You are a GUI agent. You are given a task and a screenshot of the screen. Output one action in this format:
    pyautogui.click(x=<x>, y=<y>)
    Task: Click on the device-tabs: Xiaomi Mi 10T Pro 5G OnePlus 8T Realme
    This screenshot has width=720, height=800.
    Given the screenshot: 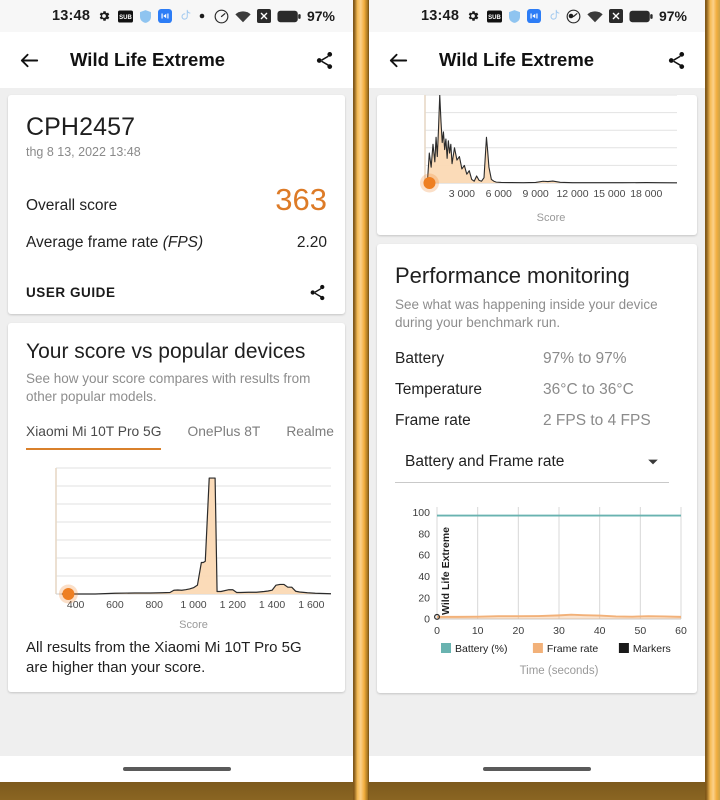 What is the action you would take?
    pyautogui.click(x=180, y=437)
    